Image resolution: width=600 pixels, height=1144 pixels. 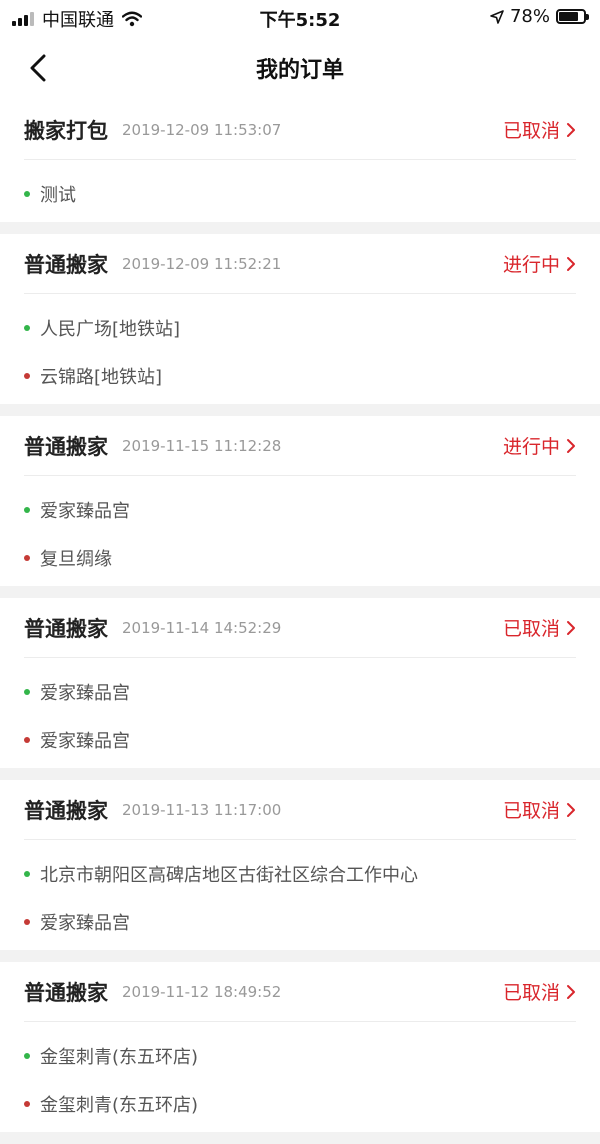 I want to click on order-type: 搬家打包, so click(x=66, y=130).